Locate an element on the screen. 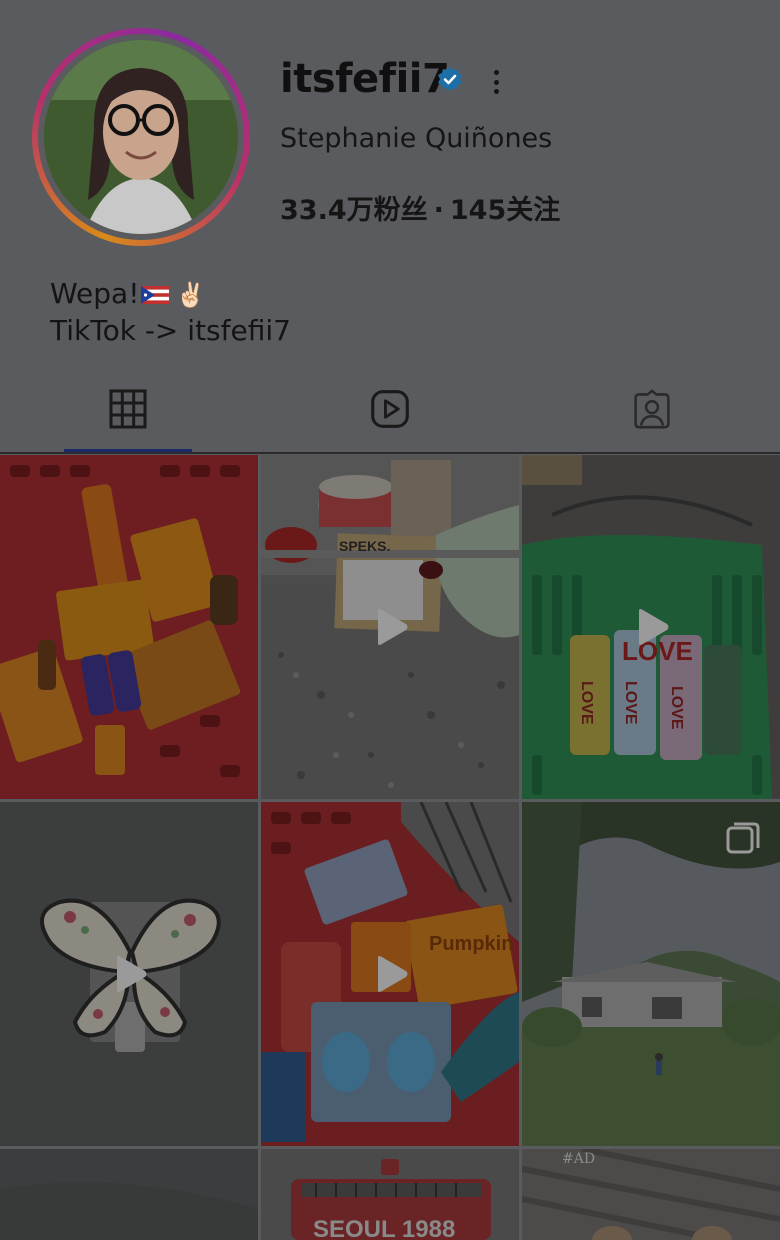 The height and width of the screenshot is (1240, 780). post-5-overlay-text: Pumpkin is located at coordinates (471, 944).